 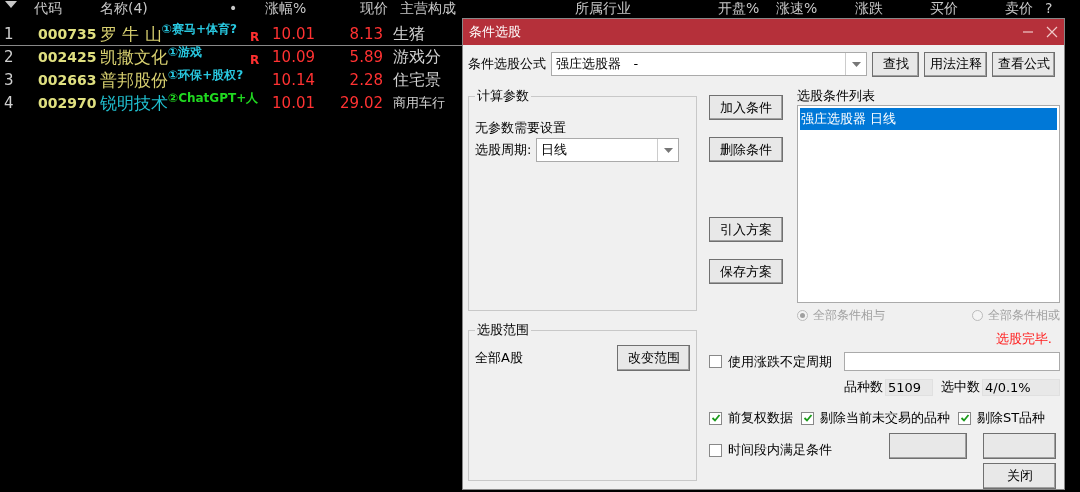 What do you see at coordinates (199, 29) in the screenshot?
I see `stock-tag: ①赛马+体育?` at bounding box center [199, 29].